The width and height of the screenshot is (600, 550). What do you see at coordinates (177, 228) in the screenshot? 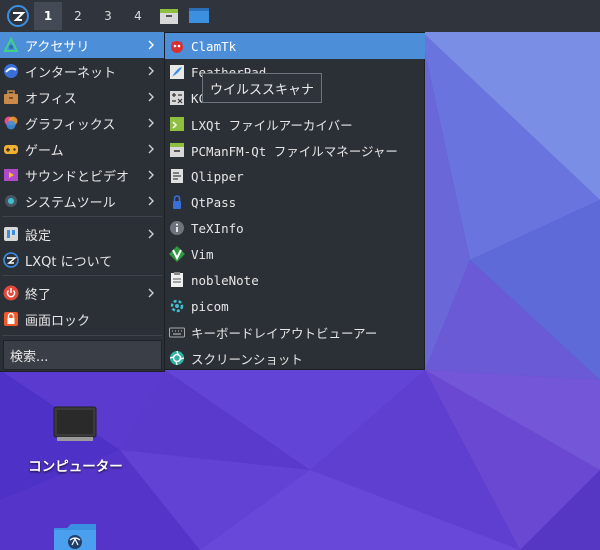
I see `info-icon` at bounding box center [177, 228].